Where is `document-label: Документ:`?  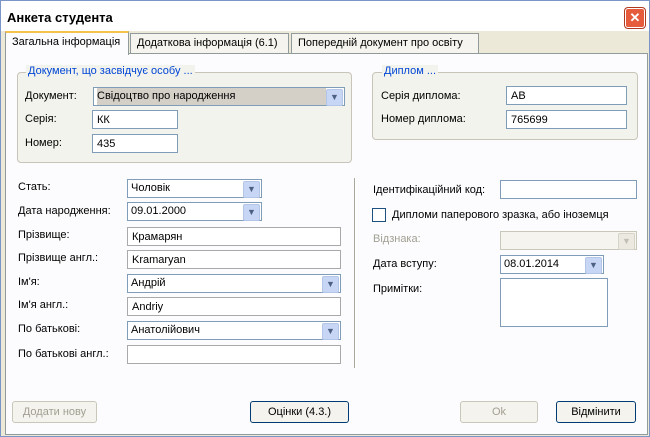 document-label: Документ: is located at coordinates (51, 96).